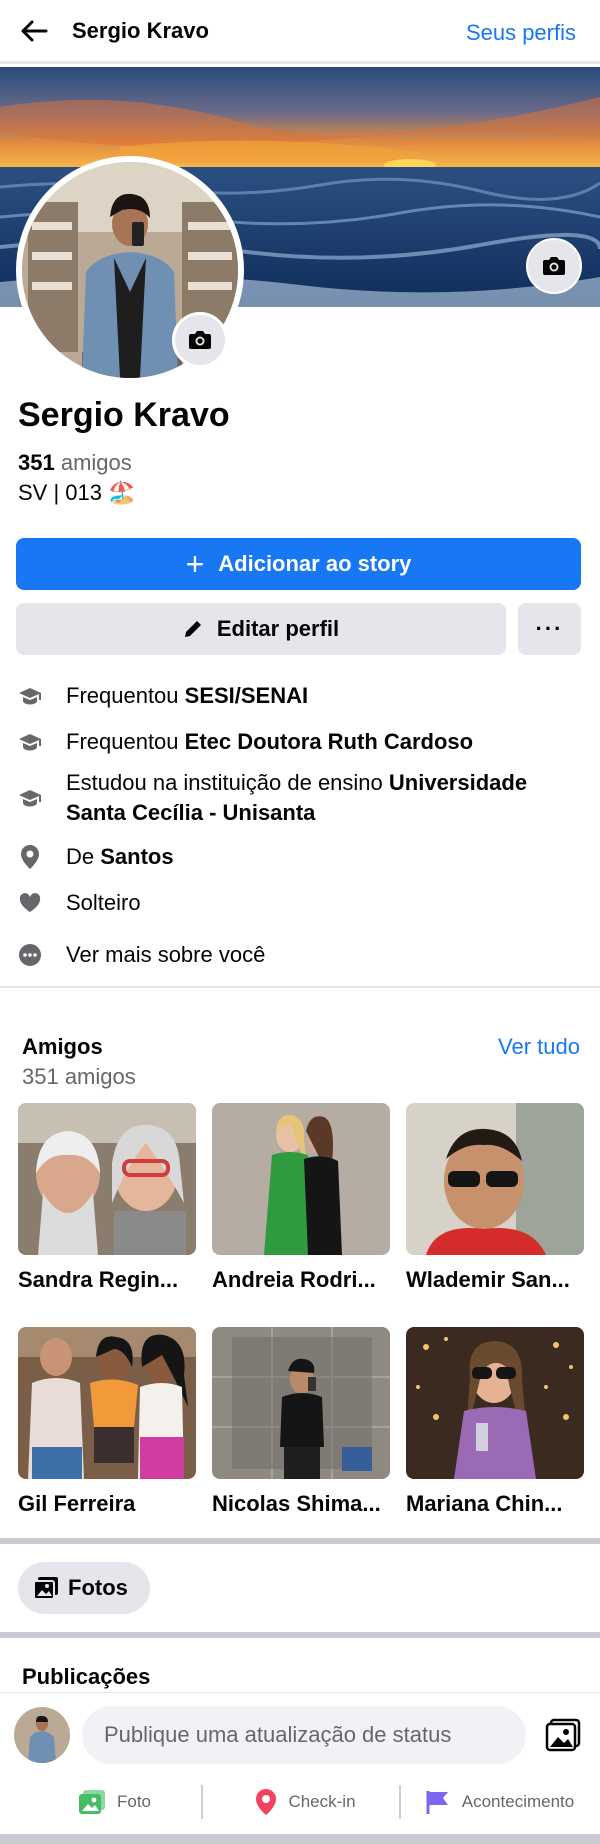  Describe the element at coordinates (136, 856) in the screenshot. I see `intro-bold: Santos` at that location.